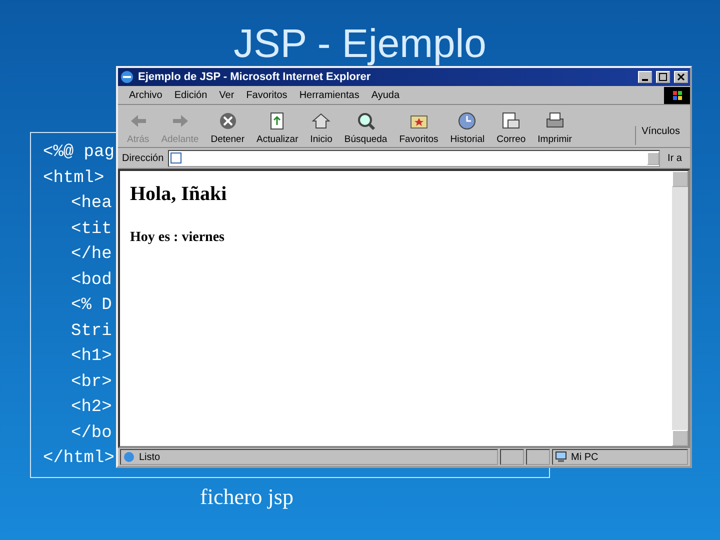  What do you see at coordinates (175, 158) in the screenshot?
I see `page-icon` at bounding box center [175, 158].